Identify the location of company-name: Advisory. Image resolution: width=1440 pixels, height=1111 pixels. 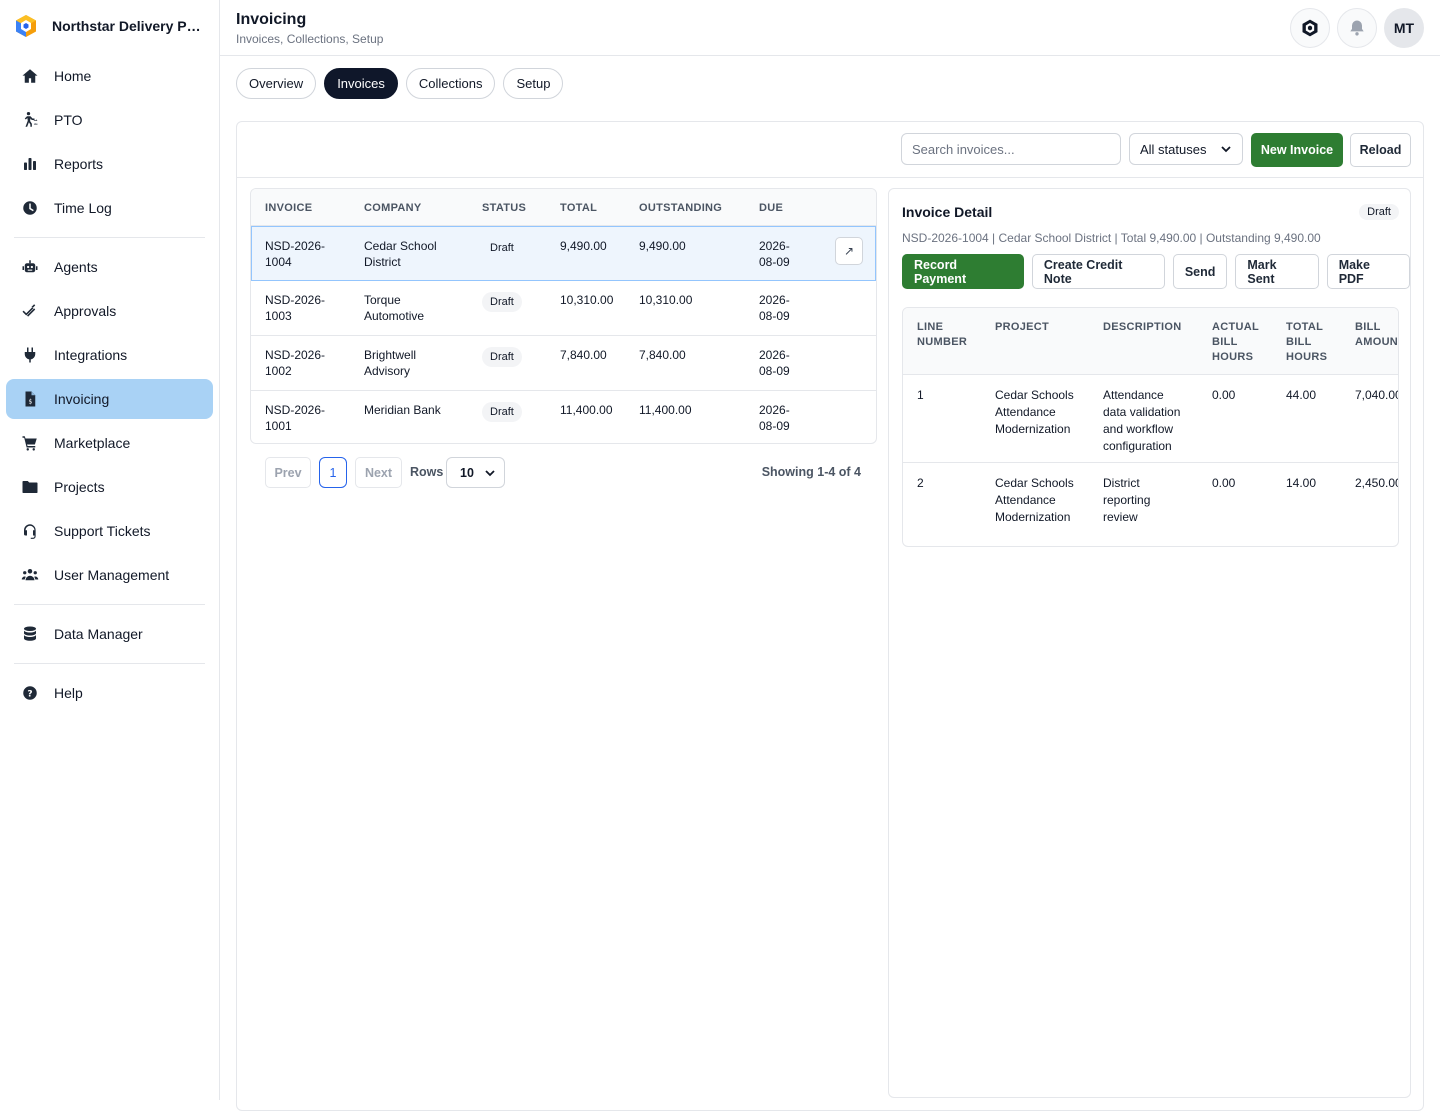
(387, 371).